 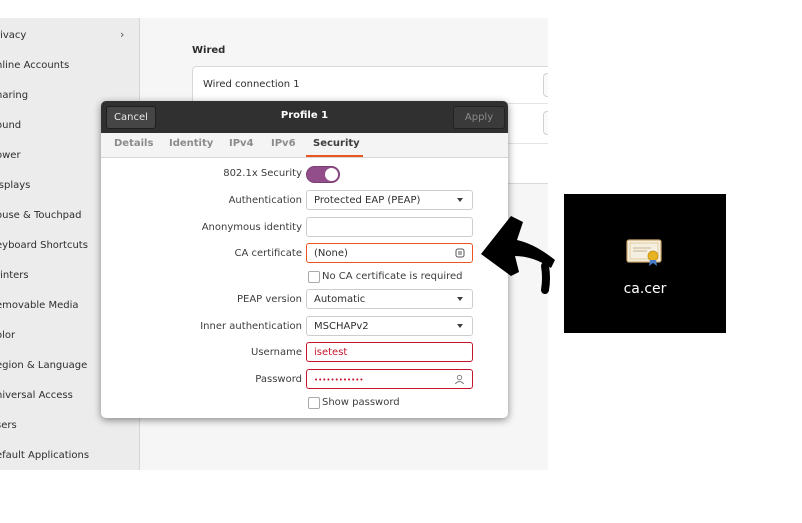 I want to click on inner-authentication-label: Inner authentication, so click(x=251, y=326).